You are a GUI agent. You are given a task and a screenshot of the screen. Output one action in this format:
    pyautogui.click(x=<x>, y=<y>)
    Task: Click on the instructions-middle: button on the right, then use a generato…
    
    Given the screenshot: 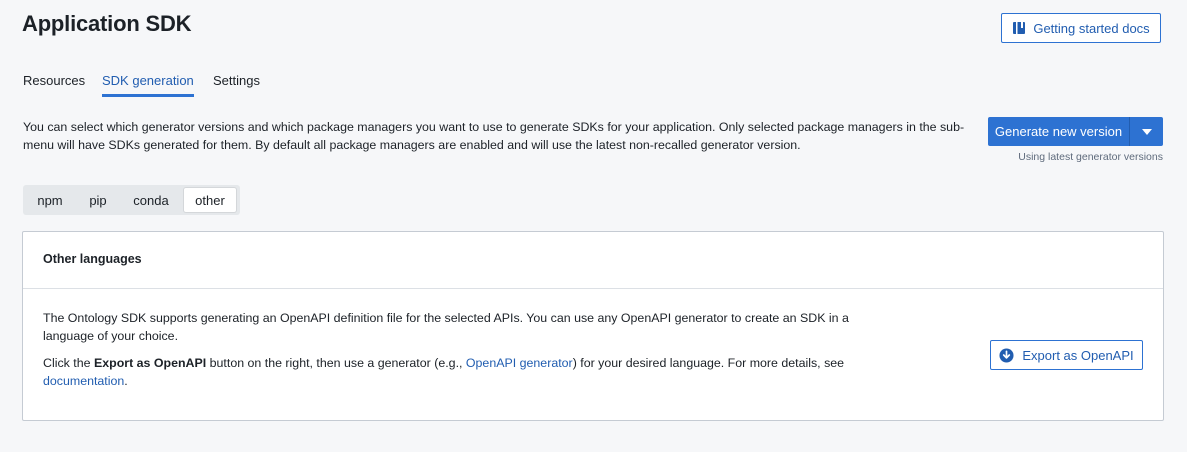 What is the action you would take?
    pyautogui.click(x=336, y=363)
    